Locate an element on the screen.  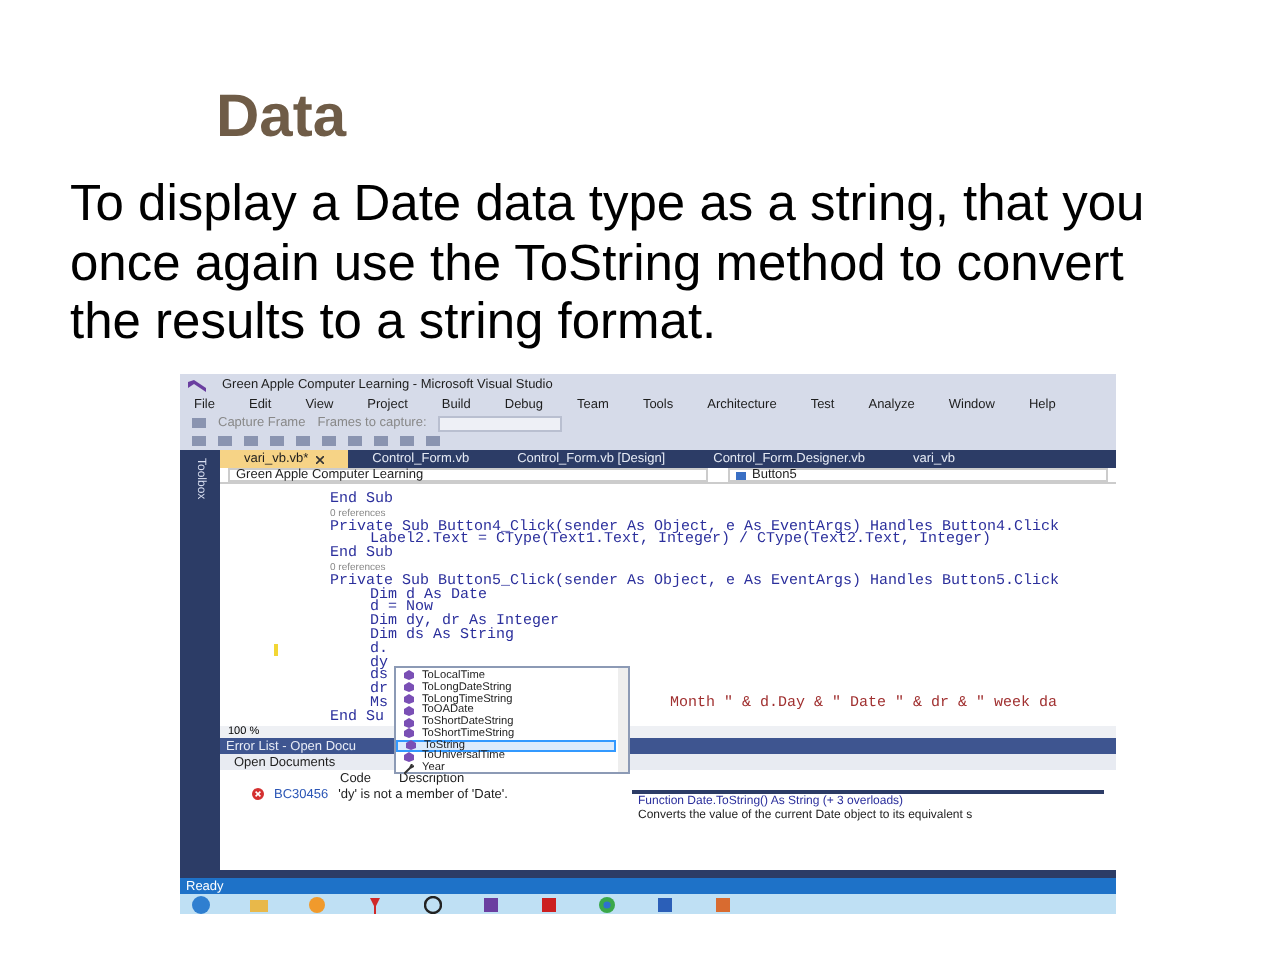
browser-icon is located at coordinates (607, 904).